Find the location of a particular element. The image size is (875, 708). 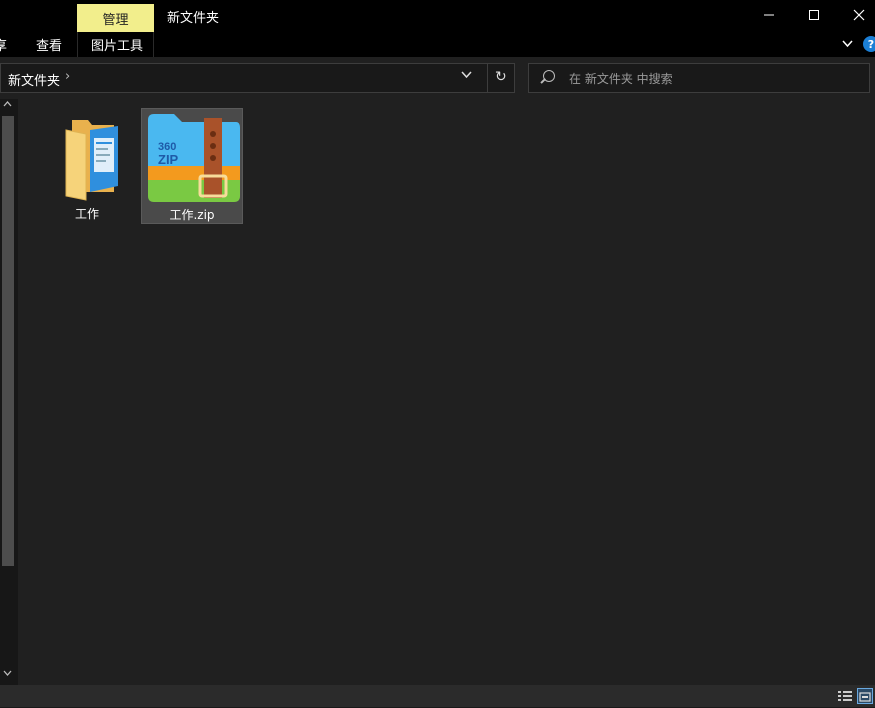

minimize-icon is located at coordinates (768, 15).